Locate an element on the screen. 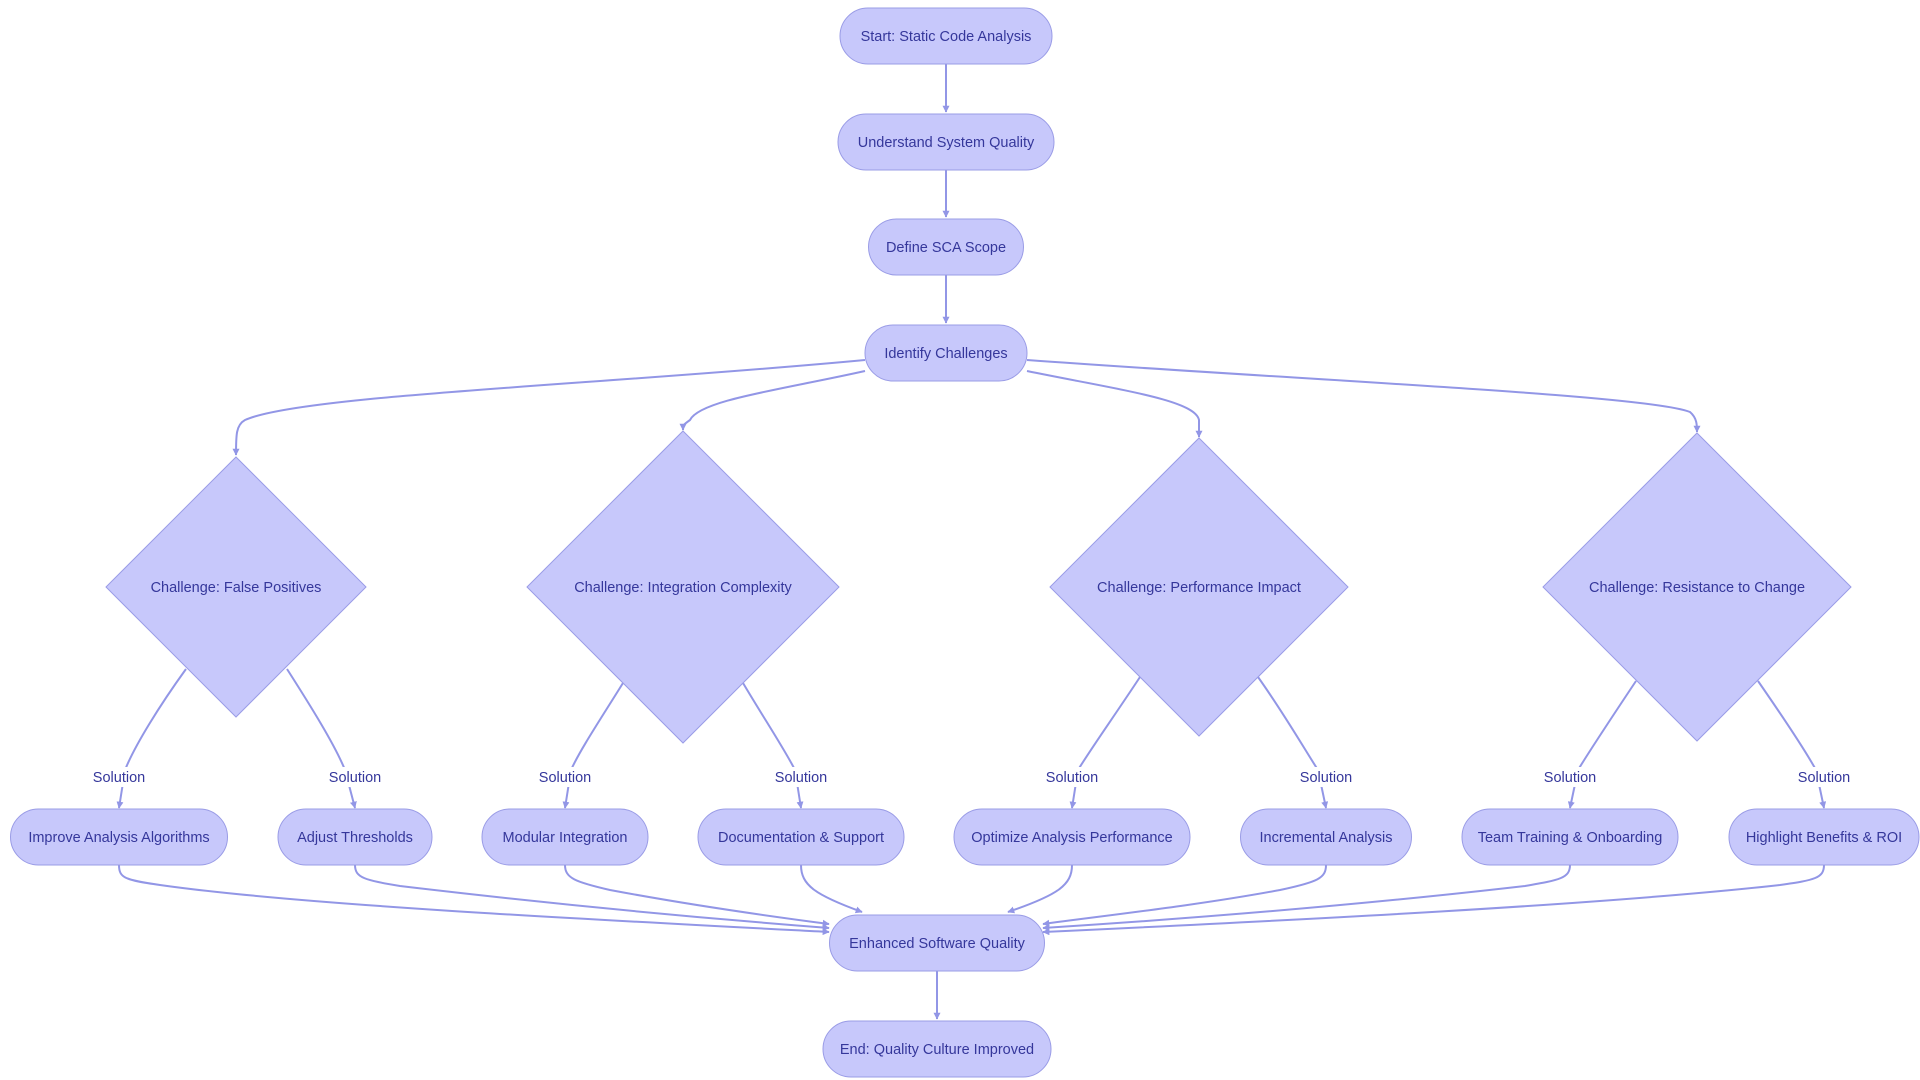  node-c1: Challenge: False Positives is located at coordinates (236, 587).